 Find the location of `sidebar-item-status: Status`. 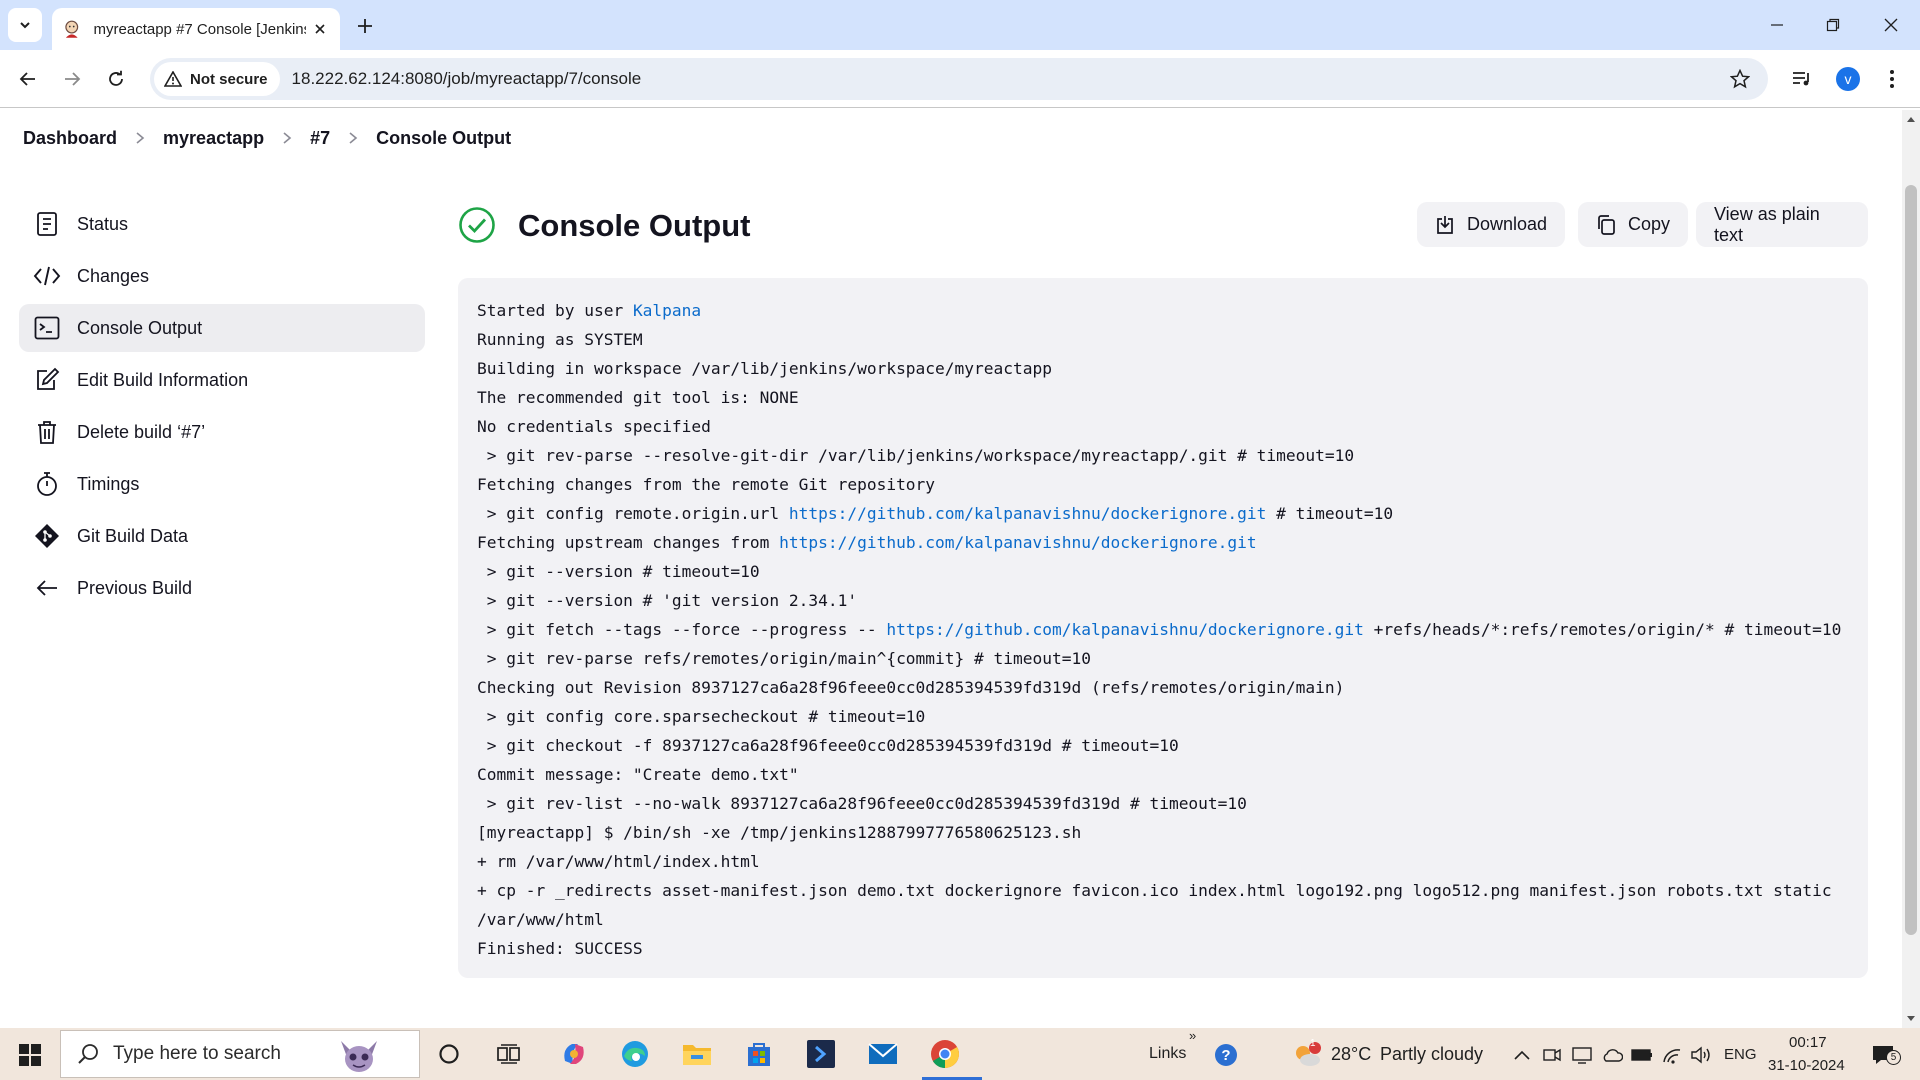

sidebar-item-status: Status is located at coordinates (222, 224).